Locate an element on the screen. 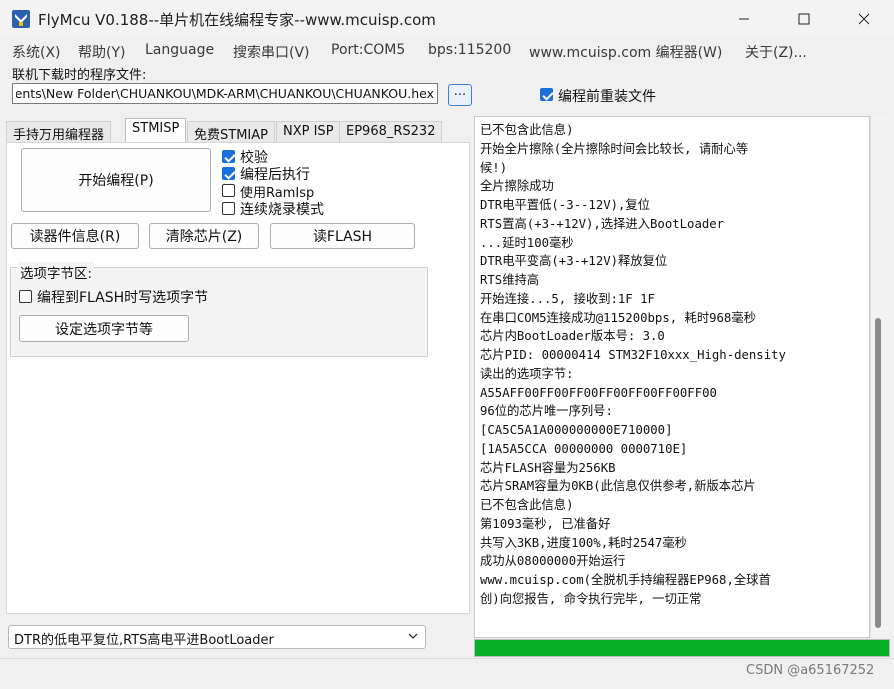 The width and height of the screenshot is (894, 689). read-device-info-button: 读器件信息(R) is located at coordinates (75, 236).